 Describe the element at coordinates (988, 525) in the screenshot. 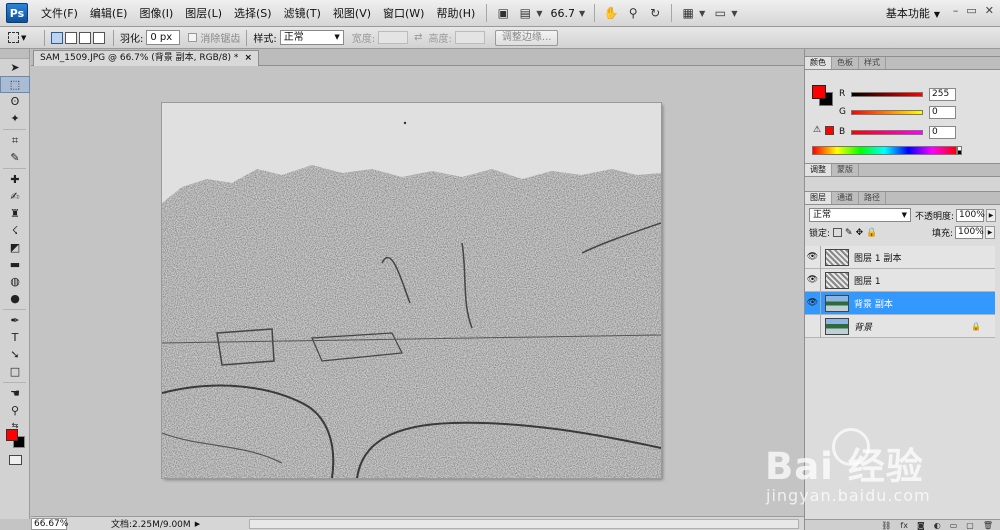

I see `trash-icon: 🗑` at that location.